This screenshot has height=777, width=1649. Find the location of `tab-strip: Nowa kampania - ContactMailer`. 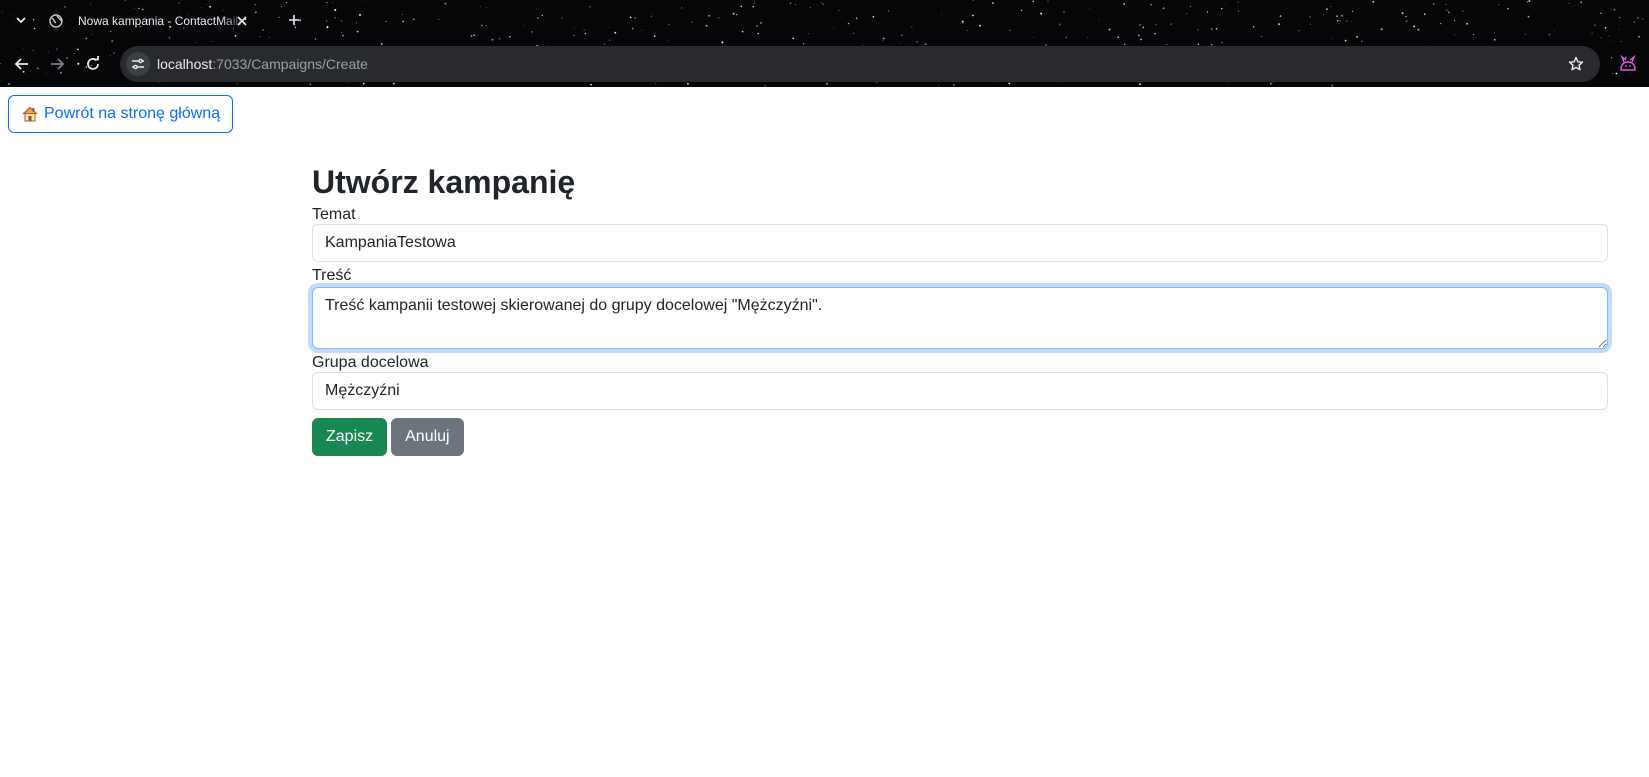

tab-strip: Nowa kampania - ContactMailer is located at coordinates (824, 20).